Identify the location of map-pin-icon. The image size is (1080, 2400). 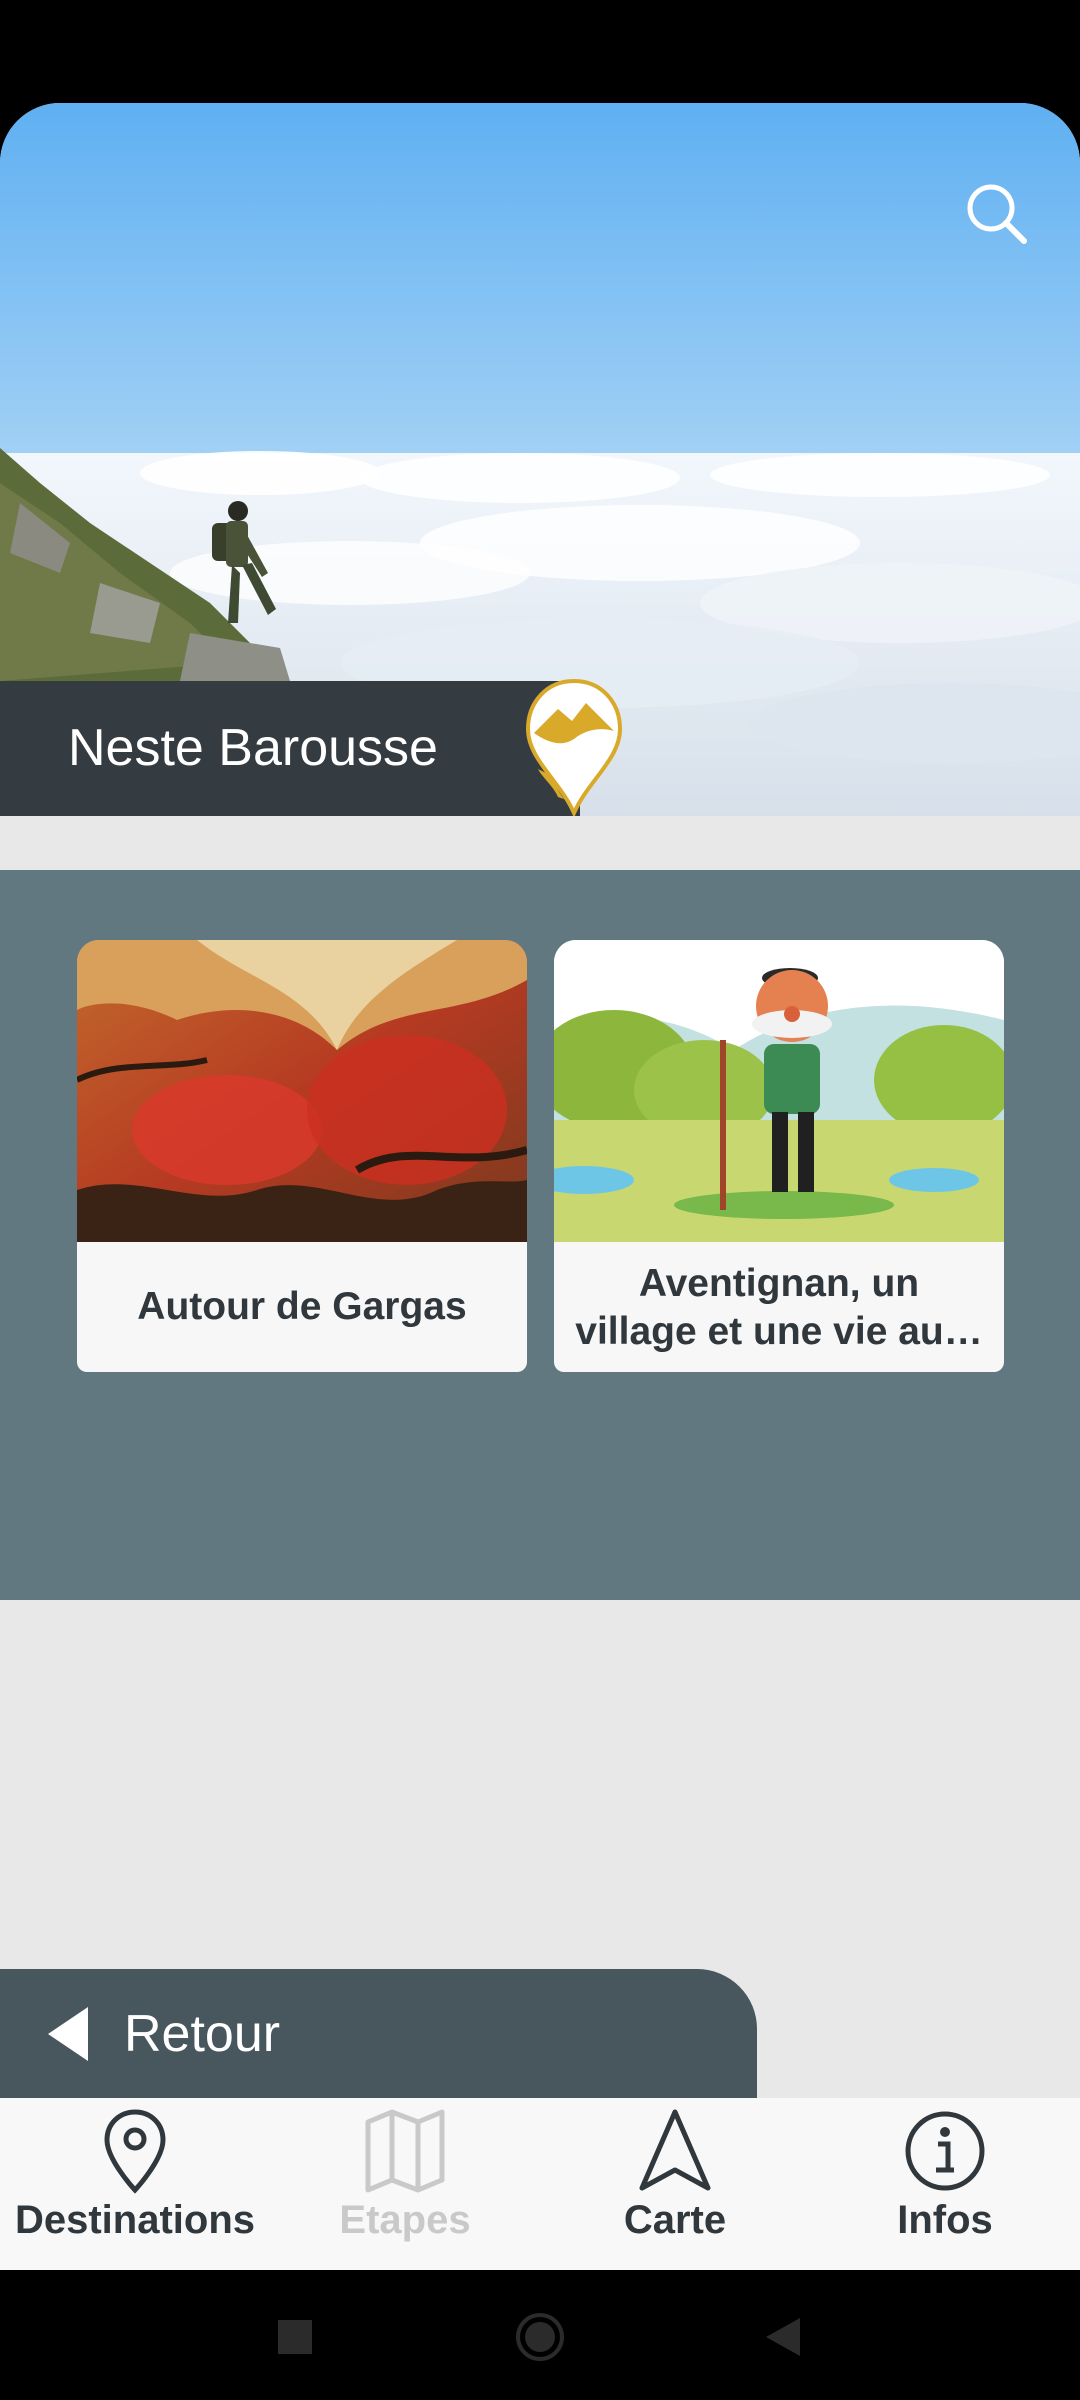
(135, 2151).